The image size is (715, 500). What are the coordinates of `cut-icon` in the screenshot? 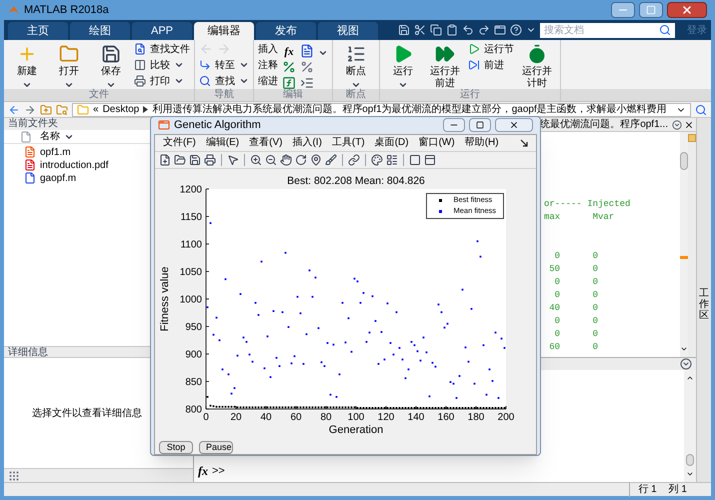 It's located at (420, 30).